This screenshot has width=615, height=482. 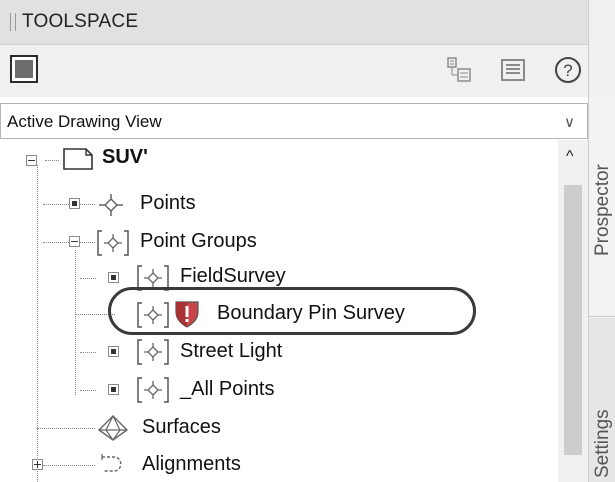 I want to click on view-cube-button, so click(x=24, y=69).